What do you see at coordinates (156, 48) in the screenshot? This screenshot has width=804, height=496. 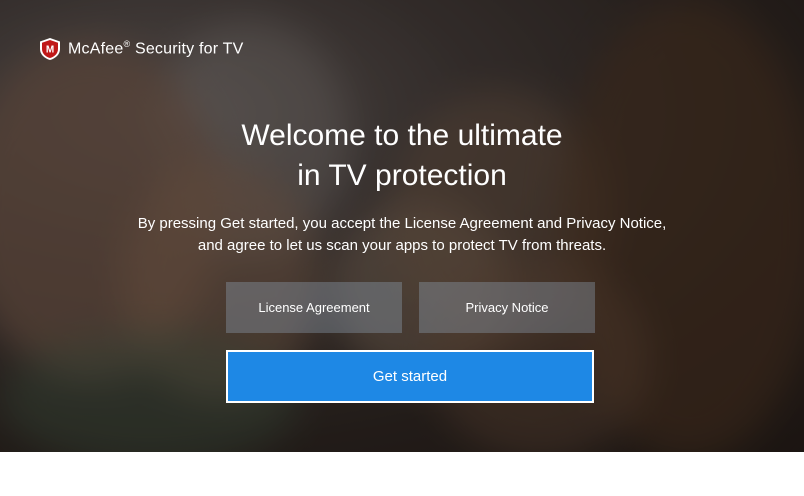 I see `app-title: McAfee® Security for TV` at bounding box center [156, 48].